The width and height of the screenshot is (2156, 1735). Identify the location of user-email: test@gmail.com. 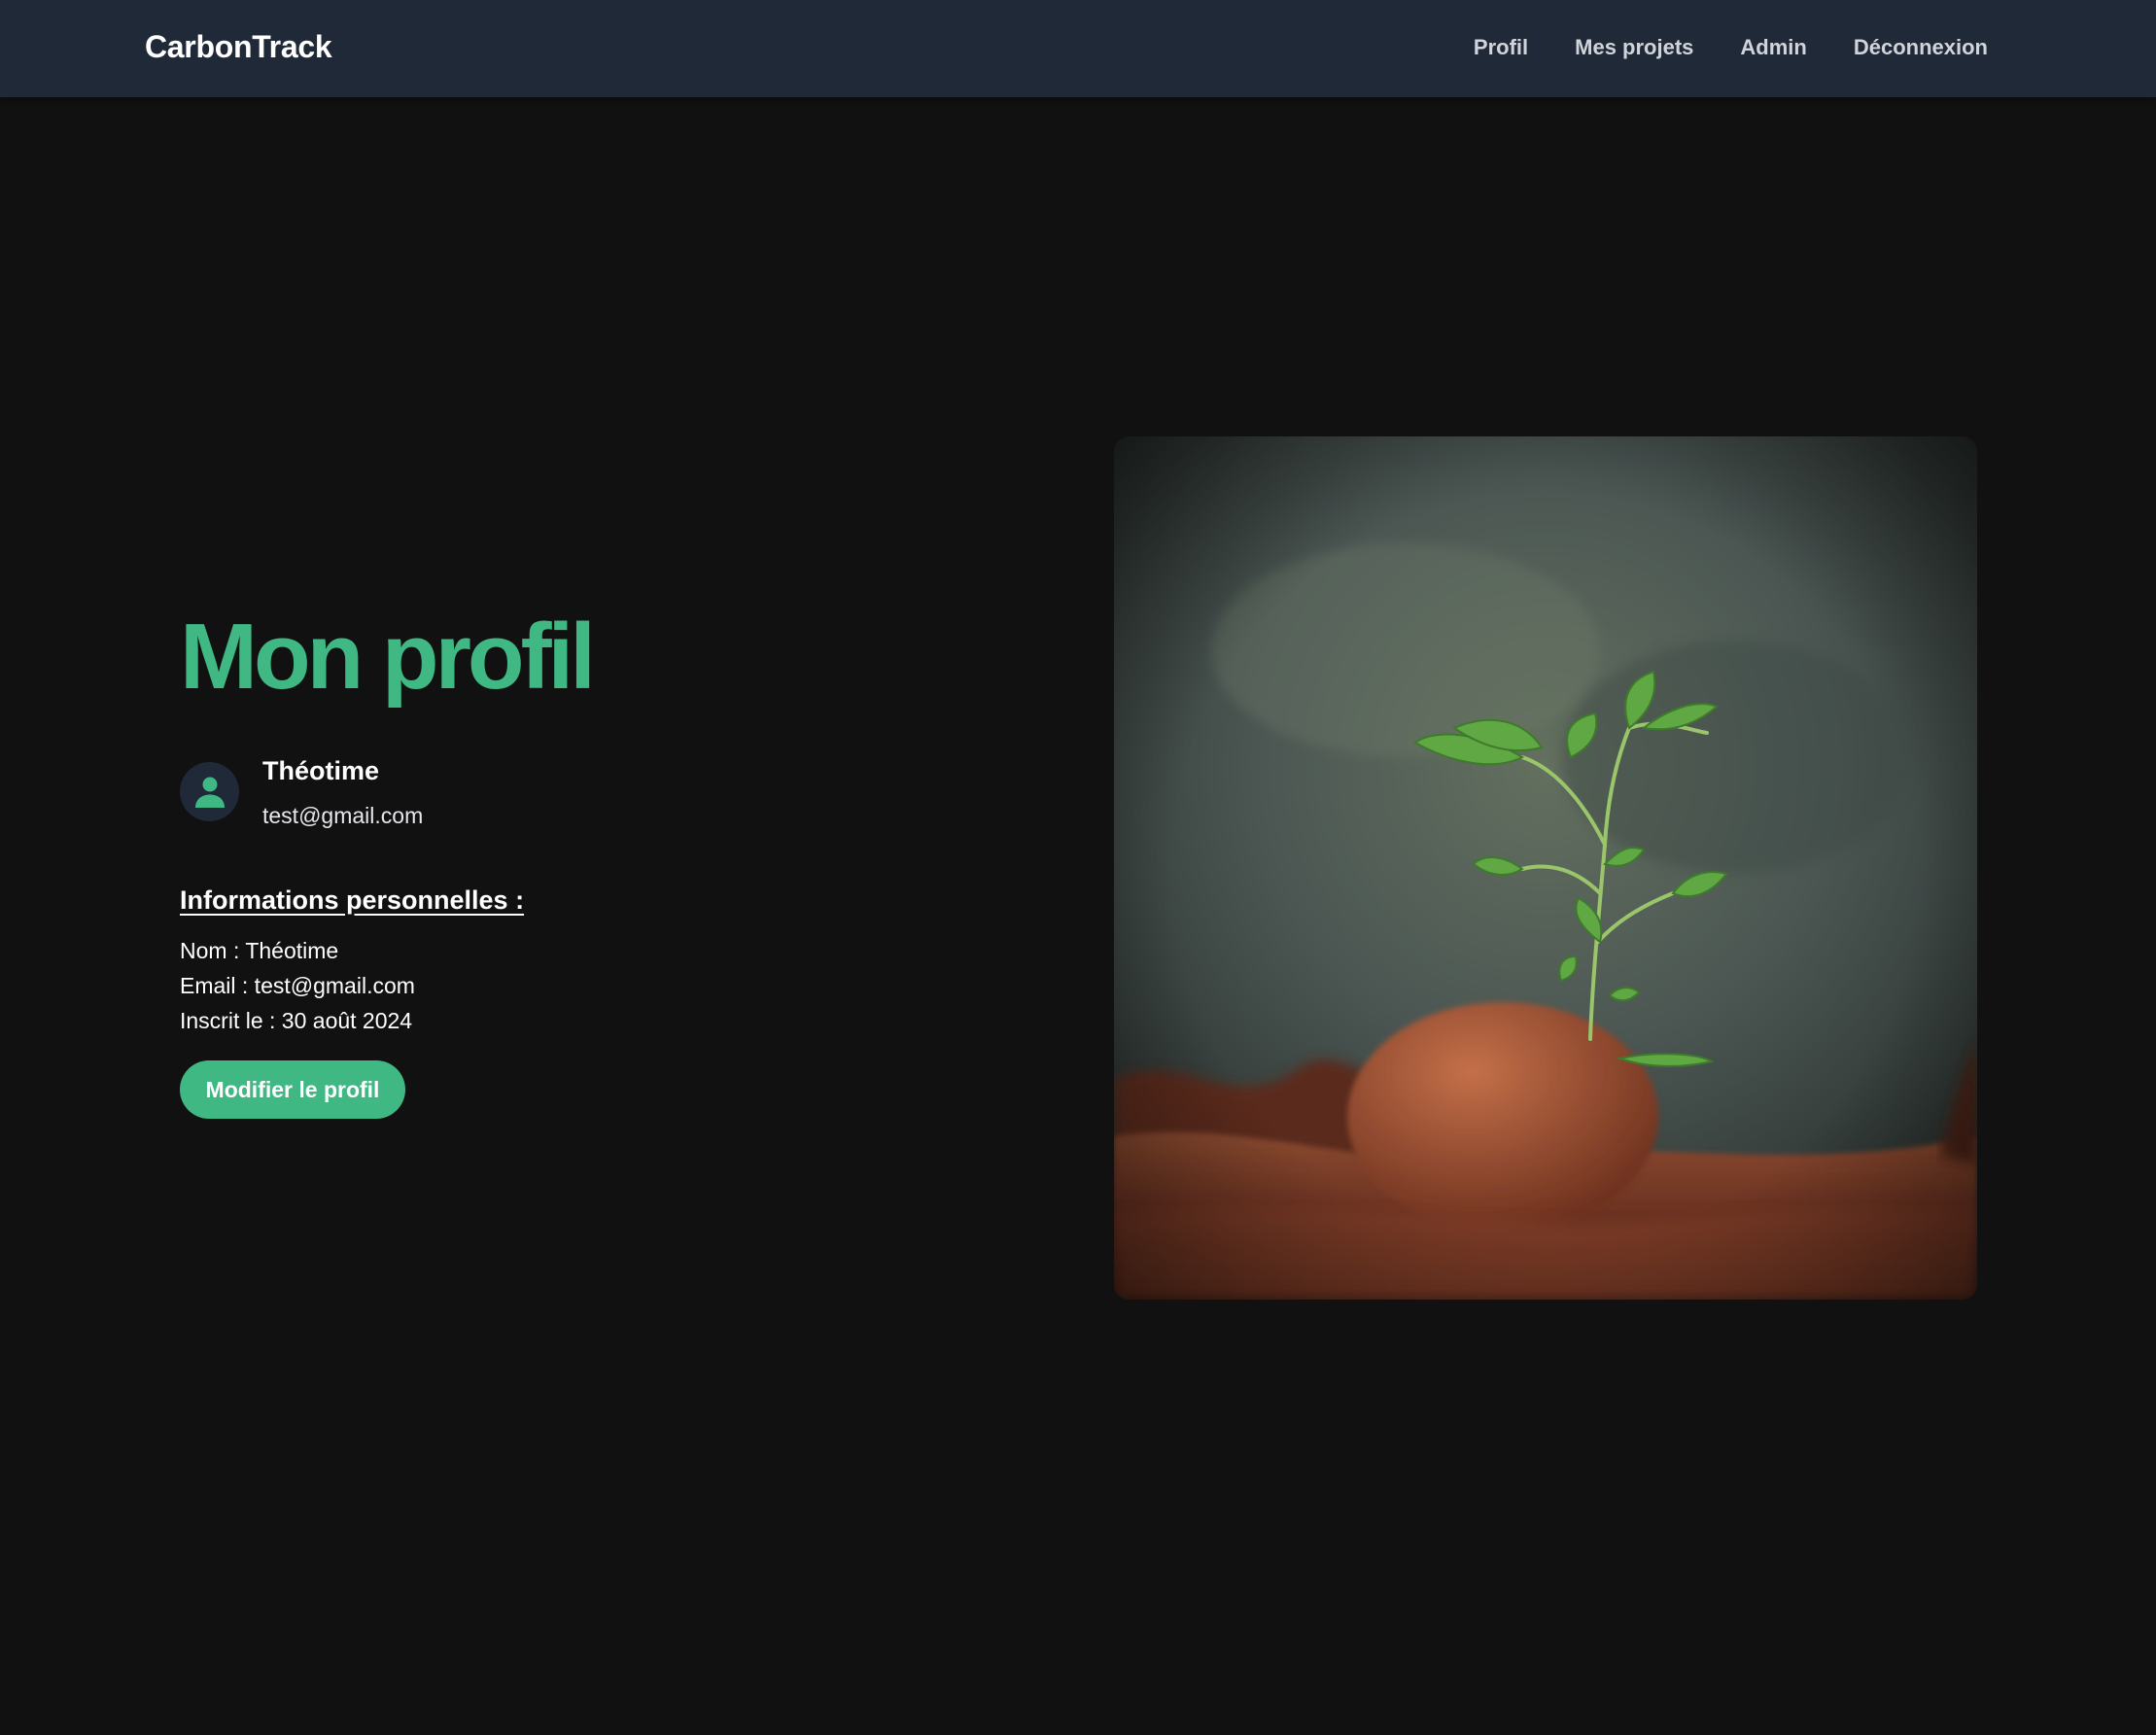
(343, 815).